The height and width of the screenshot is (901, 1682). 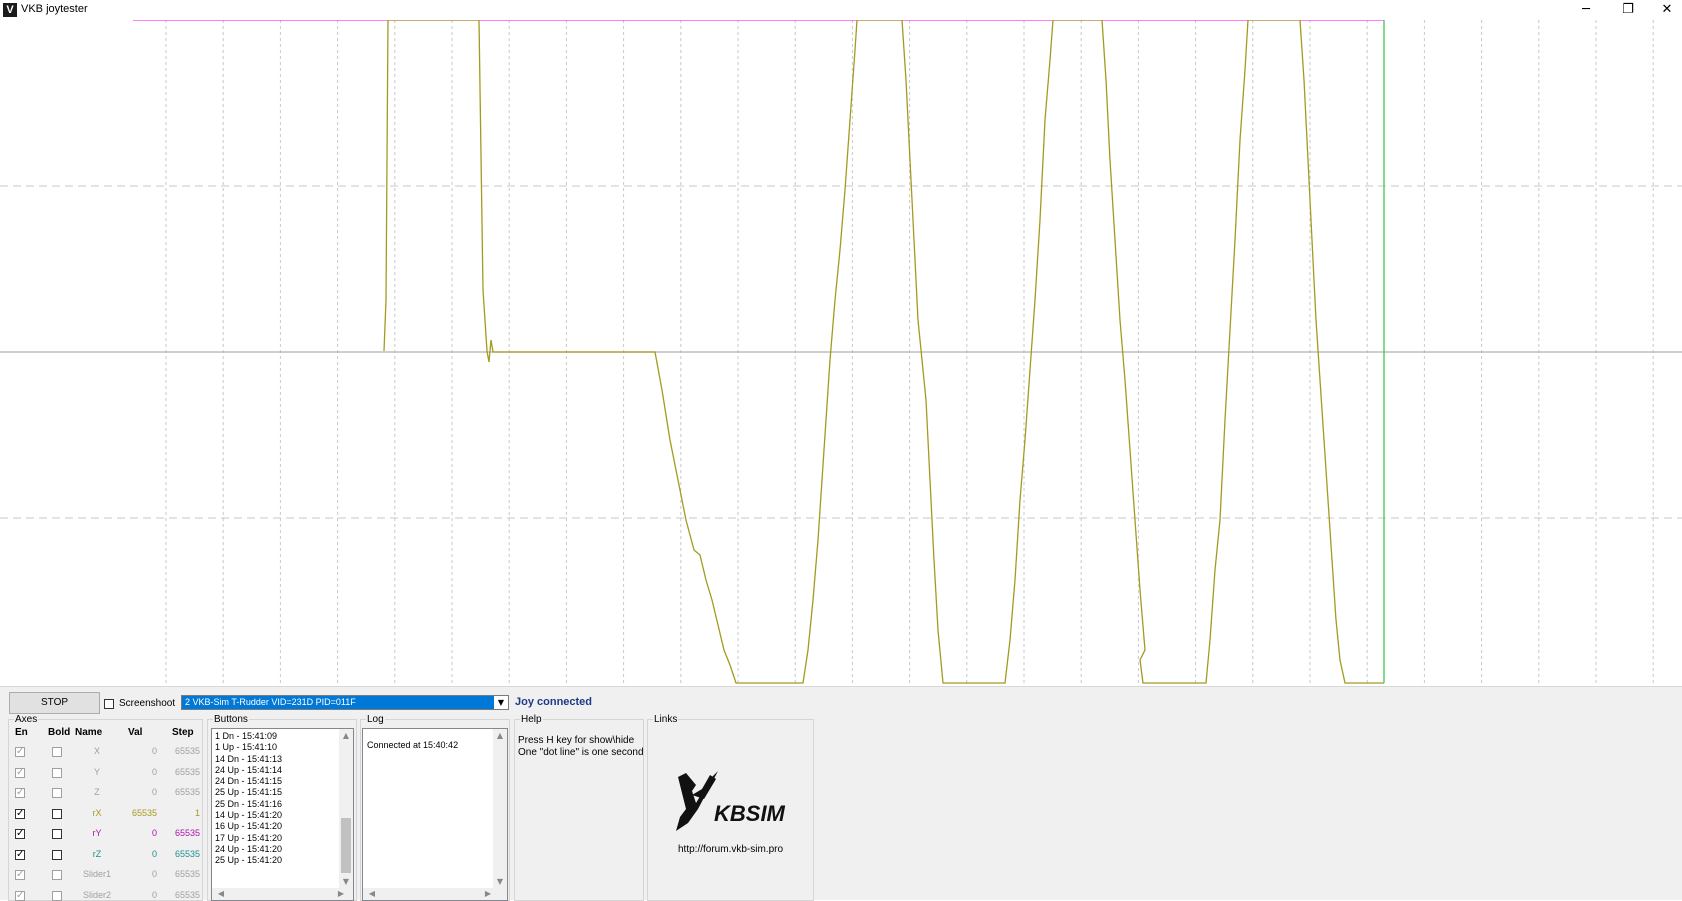 I want to click on axes-header-val: Val, so click(x=135, y=732).